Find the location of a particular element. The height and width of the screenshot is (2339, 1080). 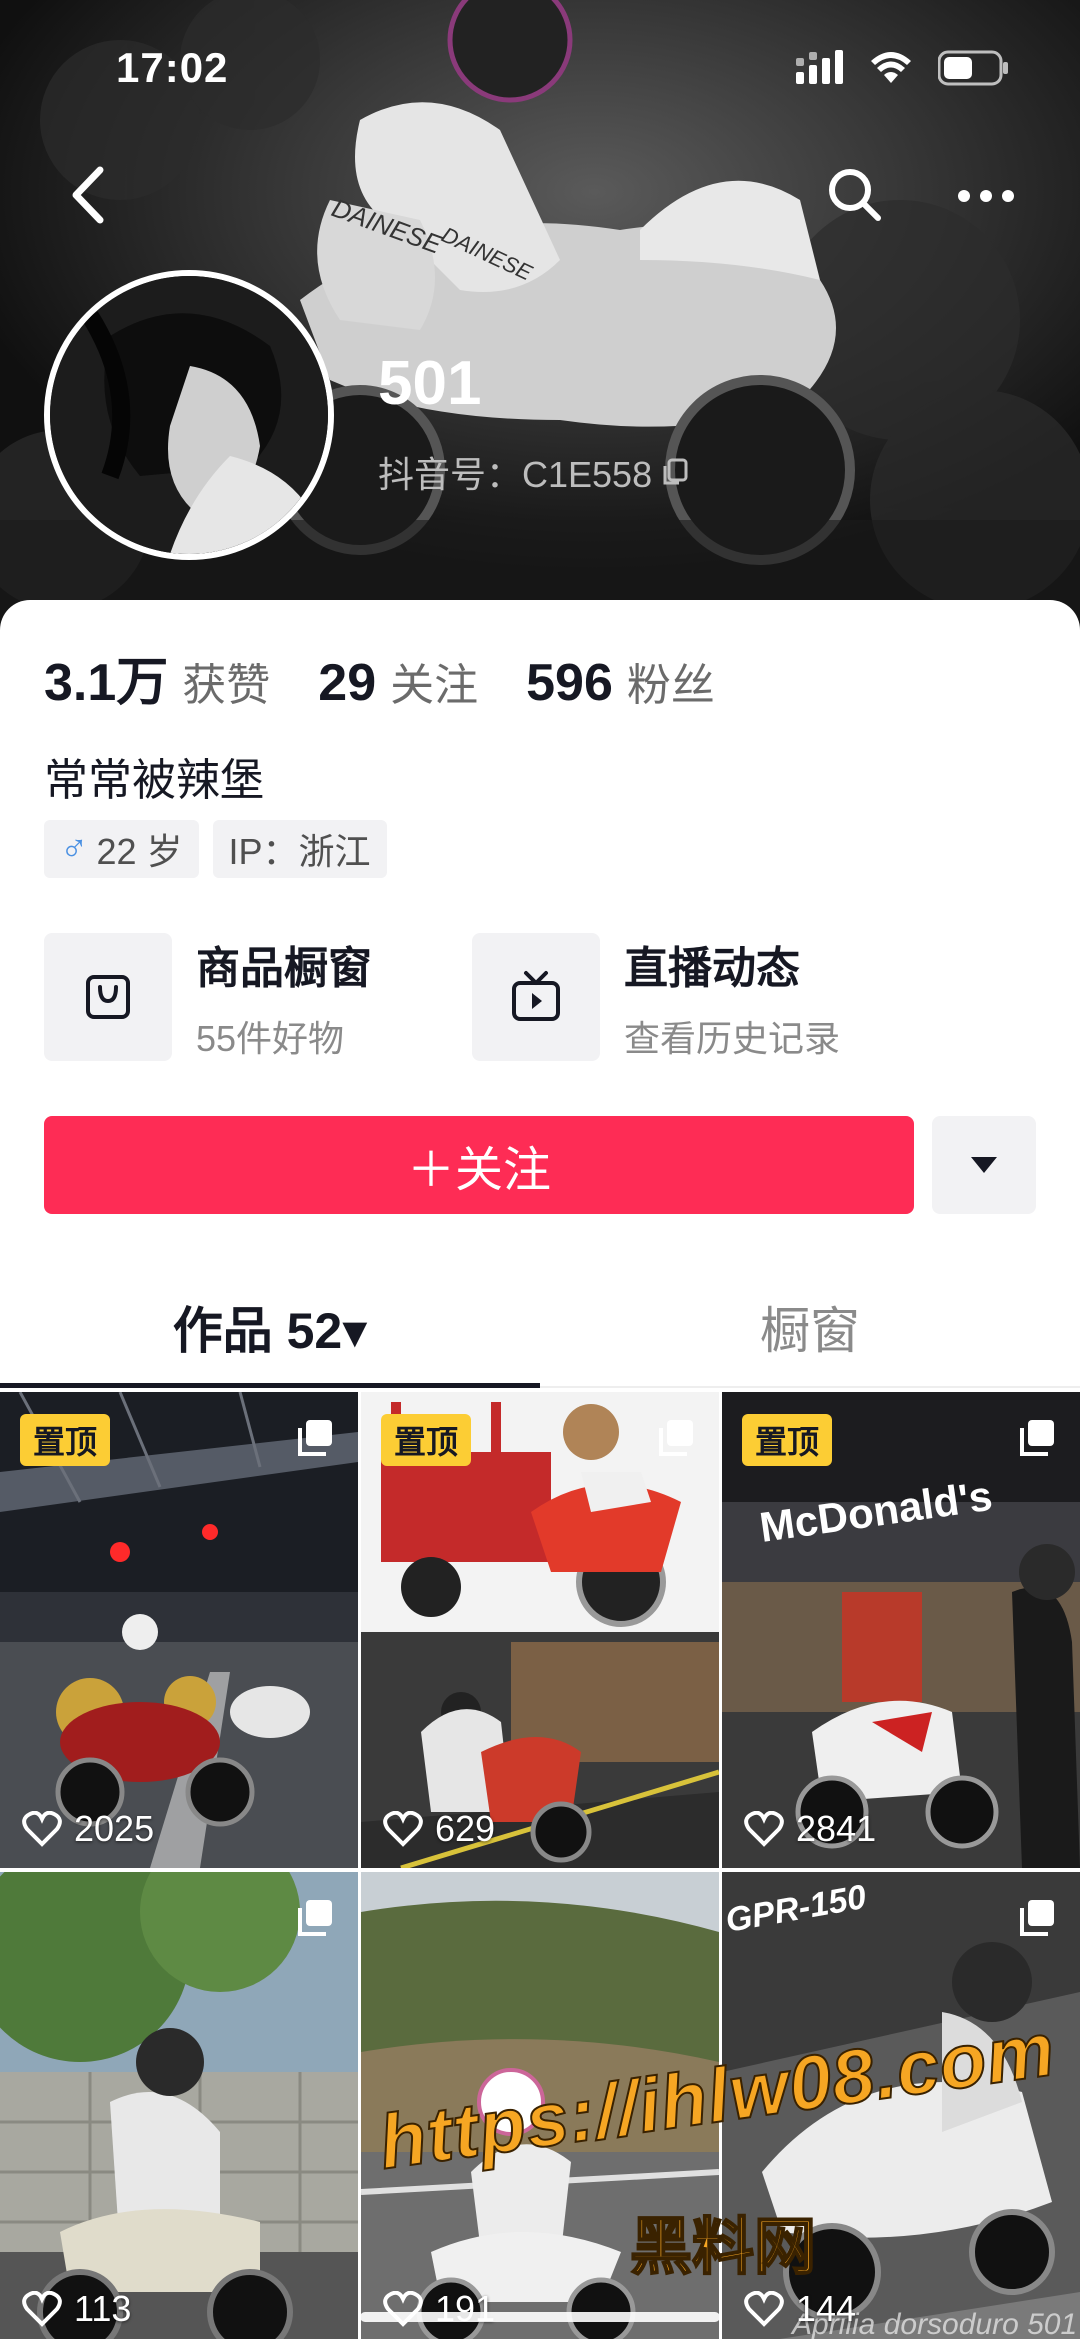

post-thumbnail: GPR-150 Aprilia dorsoduro 501 is located at coordinates (901, 2105).